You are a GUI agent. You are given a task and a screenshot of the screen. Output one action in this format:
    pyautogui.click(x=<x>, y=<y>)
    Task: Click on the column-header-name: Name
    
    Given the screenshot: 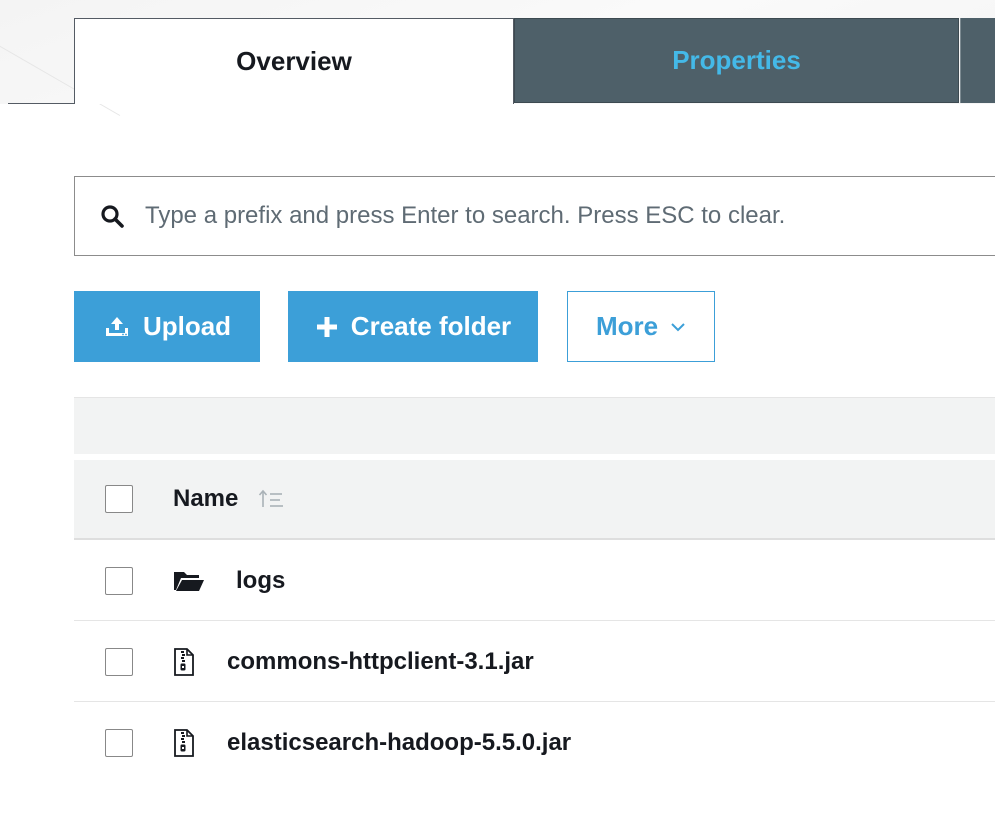 What is the action you would take?
    pyautogui.click(x=205, y=499)
    